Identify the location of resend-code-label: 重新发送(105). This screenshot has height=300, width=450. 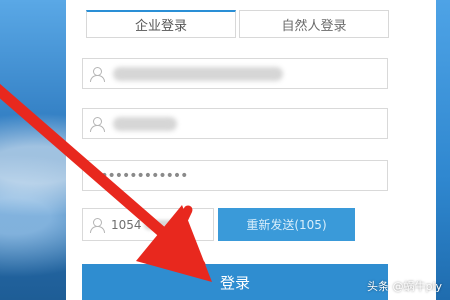
(286, 225).